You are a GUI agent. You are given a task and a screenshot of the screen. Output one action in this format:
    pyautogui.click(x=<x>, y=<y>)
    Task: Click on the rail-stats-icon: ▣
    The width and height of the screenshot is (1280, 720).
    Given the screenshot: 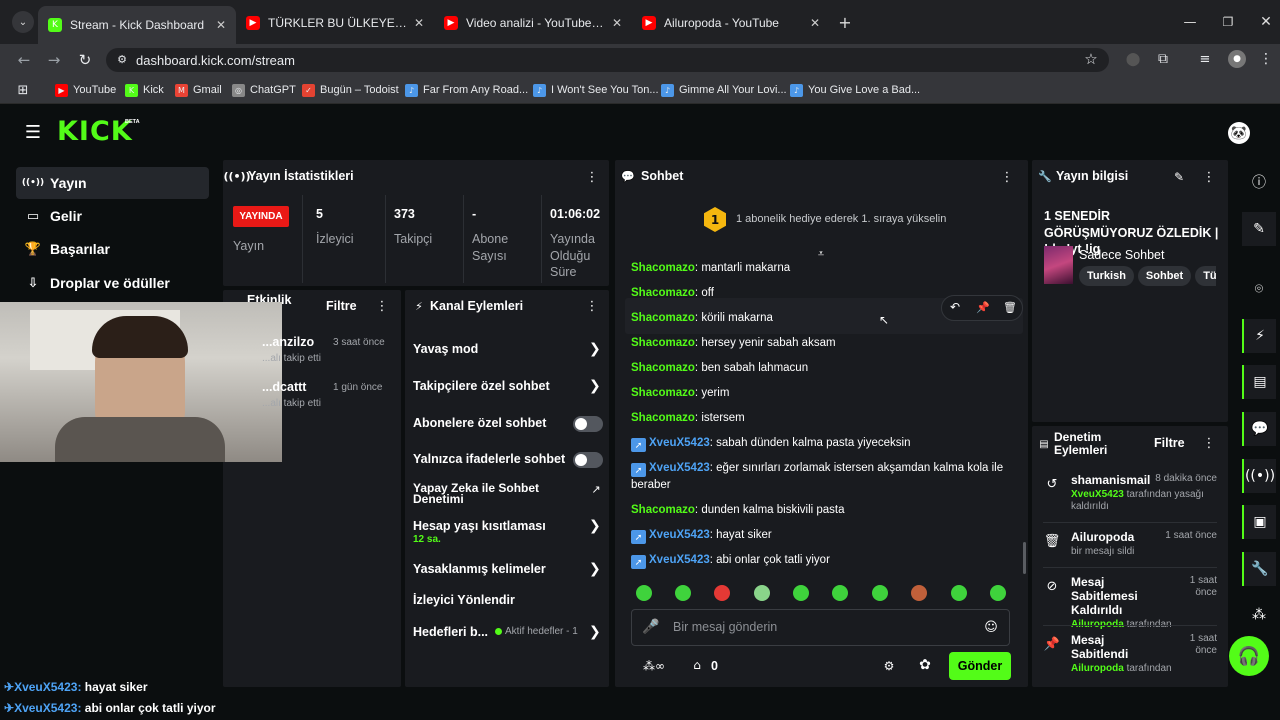 What is the action you would take?
    pyautogui.click(x=1259, y=522)
    